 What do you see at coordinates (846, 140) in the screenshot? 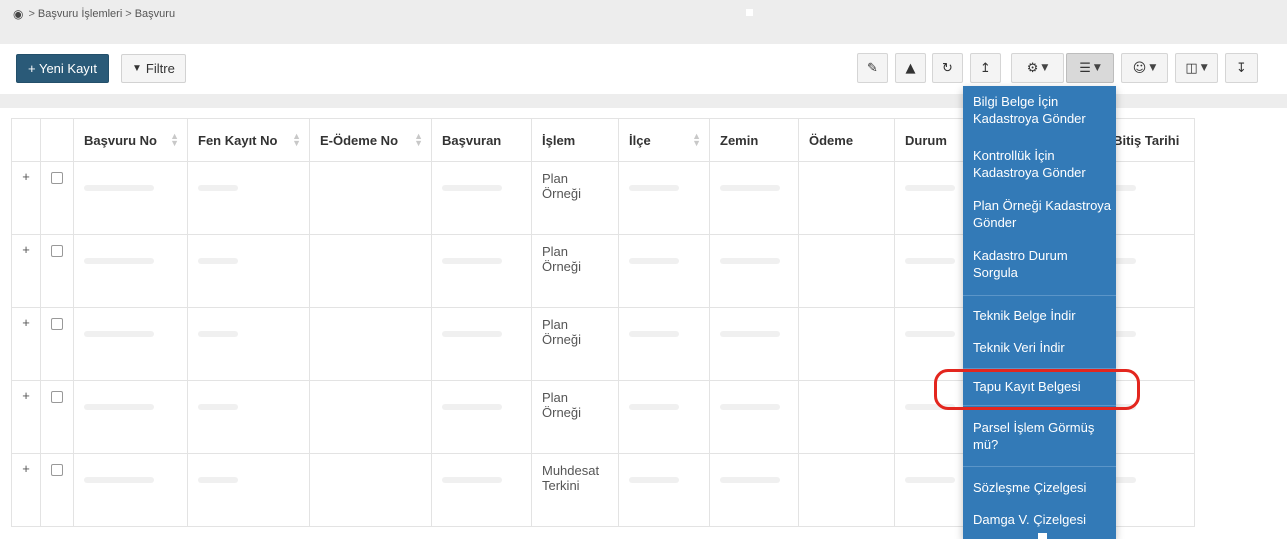
I see `column-header-odeme: Ödeme` at bounding box center [846, 140].